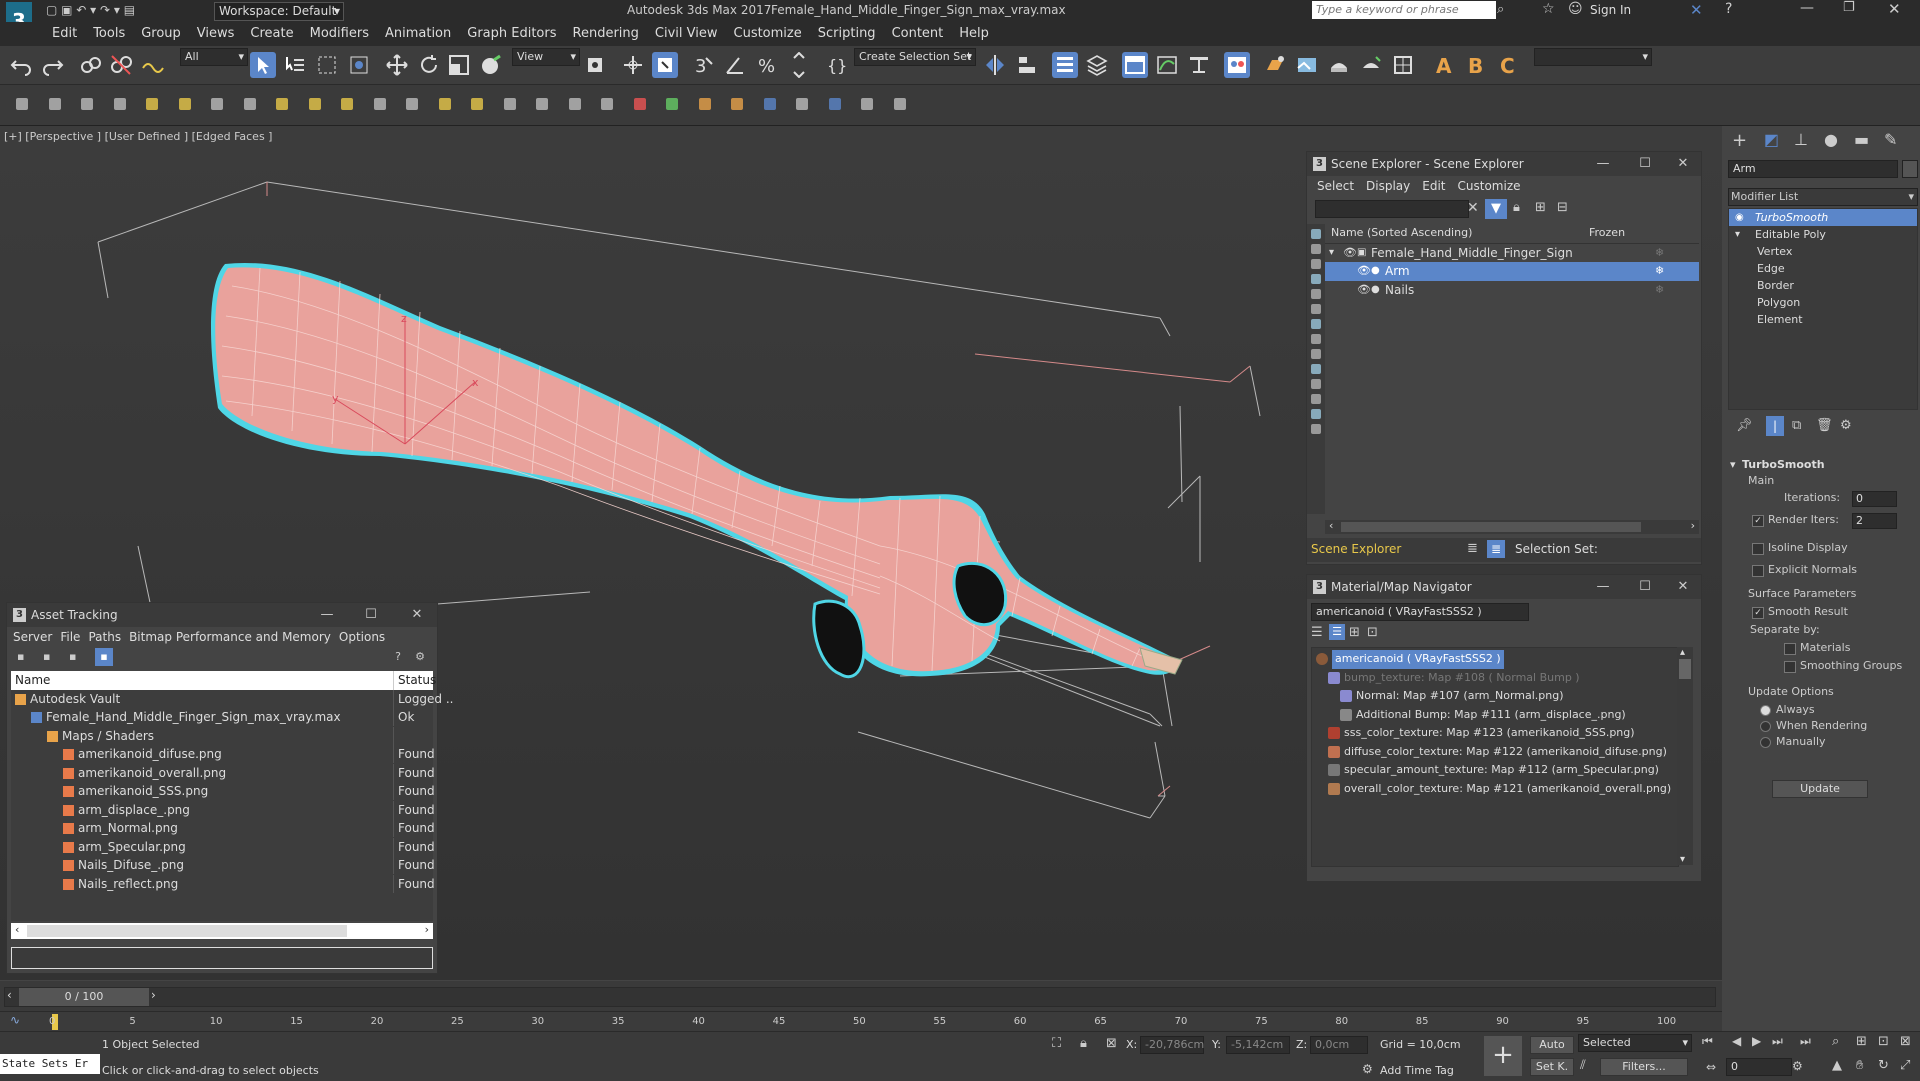 The height and width of the screenshot is (1081, 1920). I want to click on shape-icon, so click(184, 104).